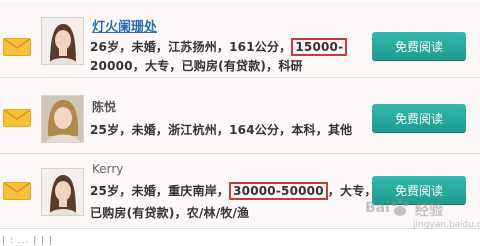 The image size is (480, 246). I want to click on income-highlight: 15000-, so click(319, 47).